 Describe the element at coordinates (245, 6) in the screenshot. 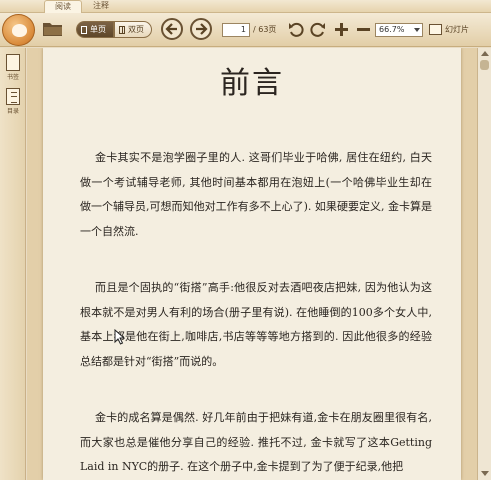

I see `tab-strip: 阅读 注释` at that location.